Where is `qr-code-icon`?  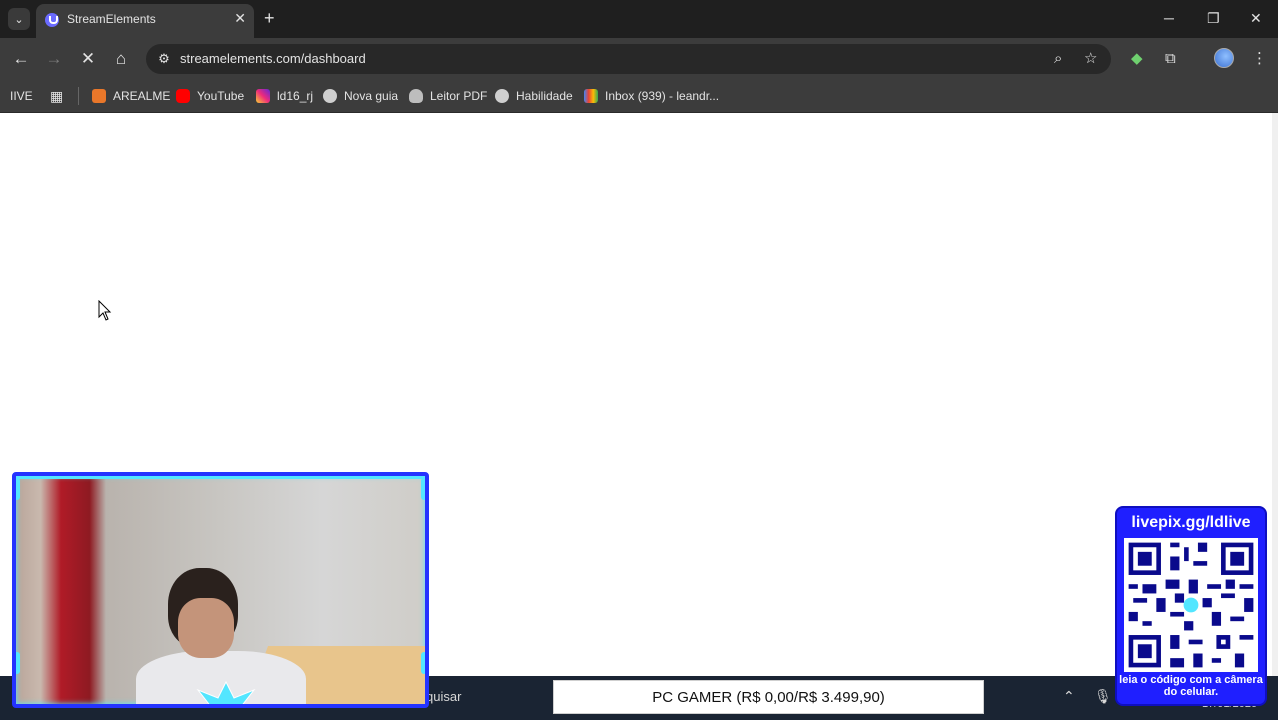 qr-code-icon is located at coordinates (1191, 605).